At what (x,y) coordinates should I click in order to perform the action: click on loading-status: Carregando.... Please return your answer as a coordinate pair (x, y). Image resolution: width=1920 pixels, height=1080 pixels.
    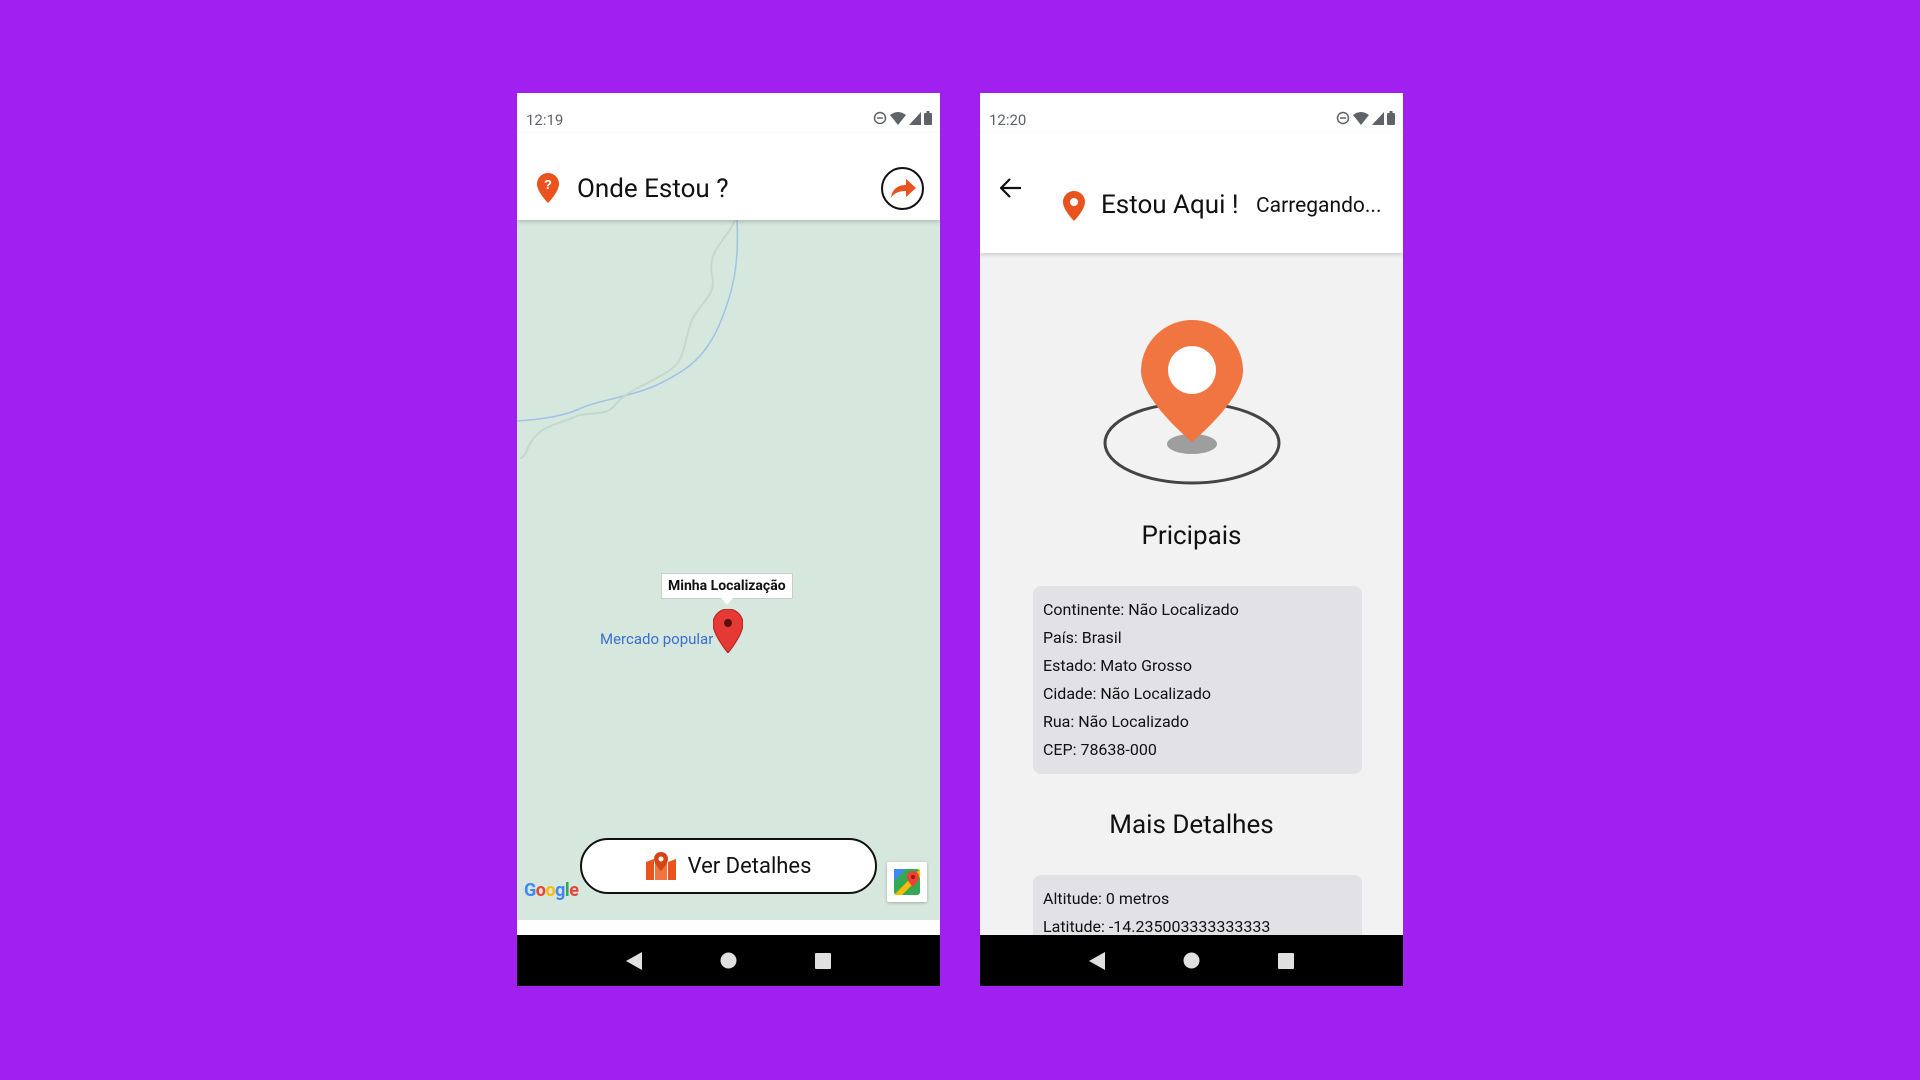
    Looking at the image, I should click on (1319, 206).